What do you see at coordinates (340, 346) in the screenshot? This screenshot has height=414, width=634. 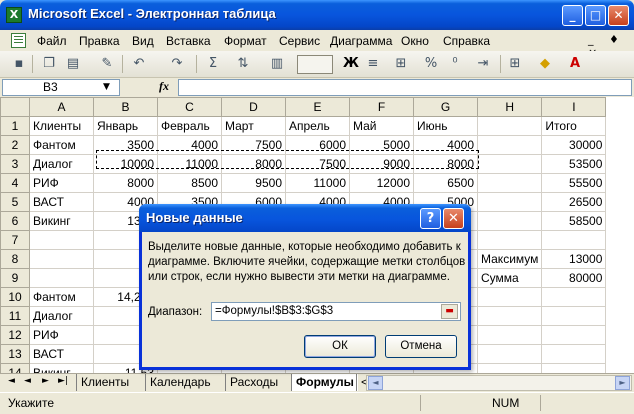 I see `ok-button: ОК` at bounding box center [340, 346].